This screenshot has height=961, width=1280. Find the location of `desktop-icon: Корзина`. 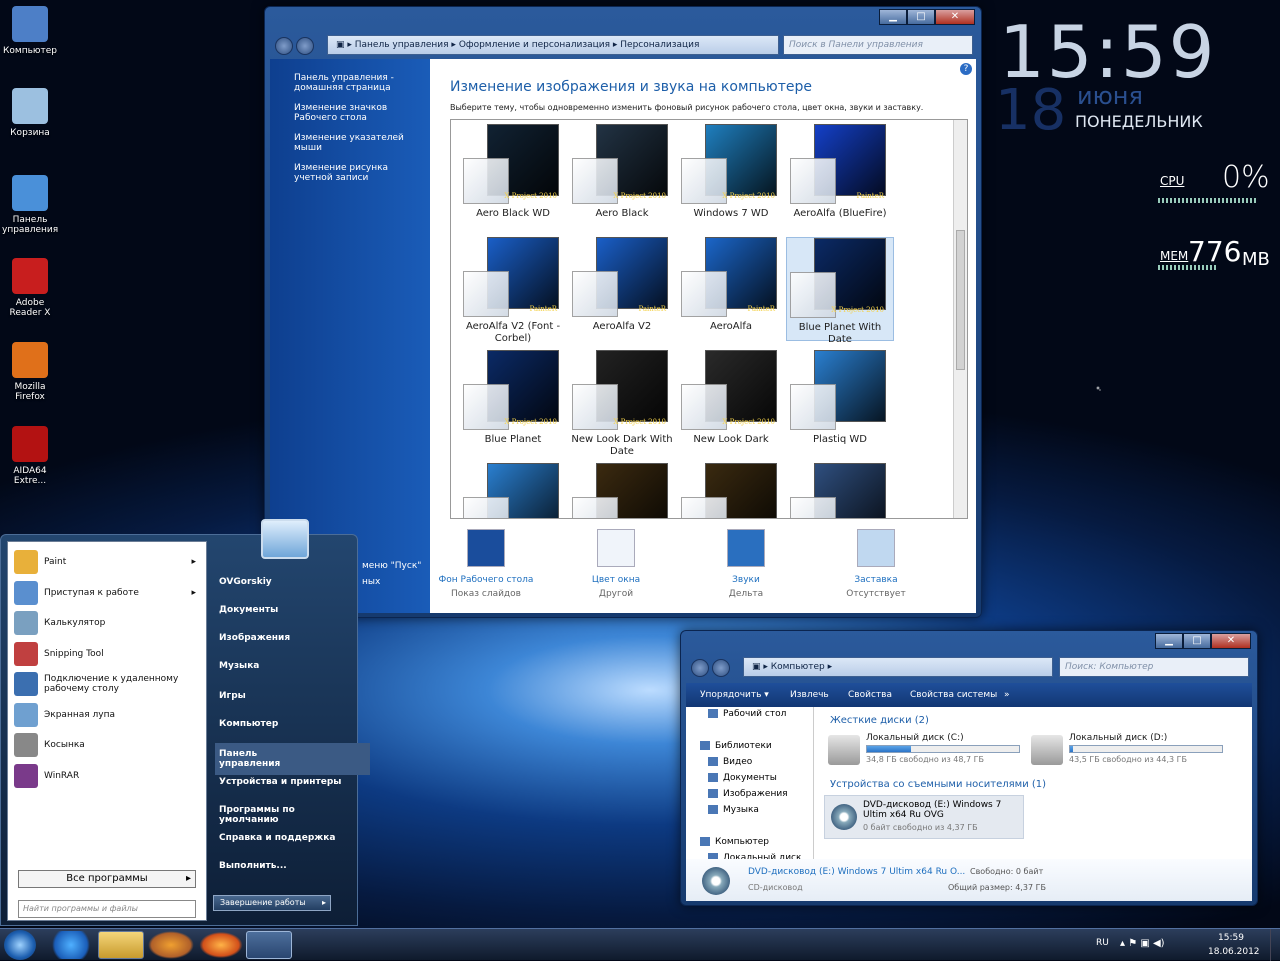

desktop-icon: Корзина is located at coordinates (30, 113).